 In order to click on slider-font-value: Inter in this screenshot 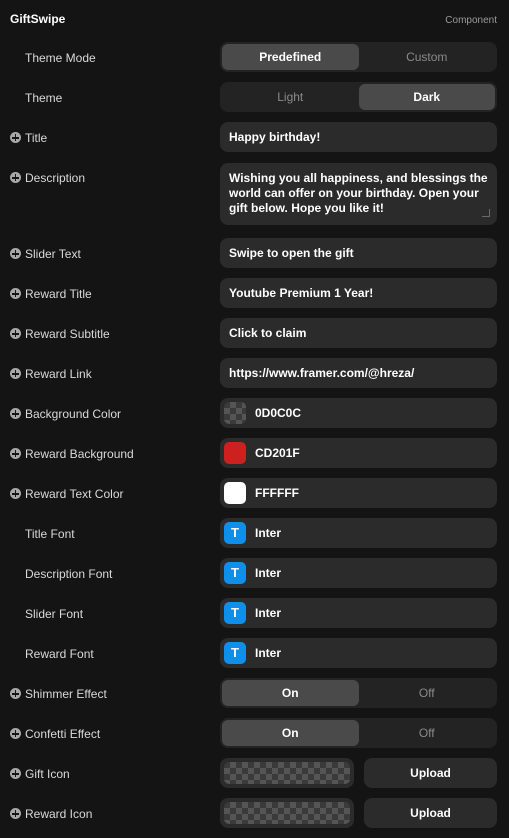, I will do `click(268, 613)`.